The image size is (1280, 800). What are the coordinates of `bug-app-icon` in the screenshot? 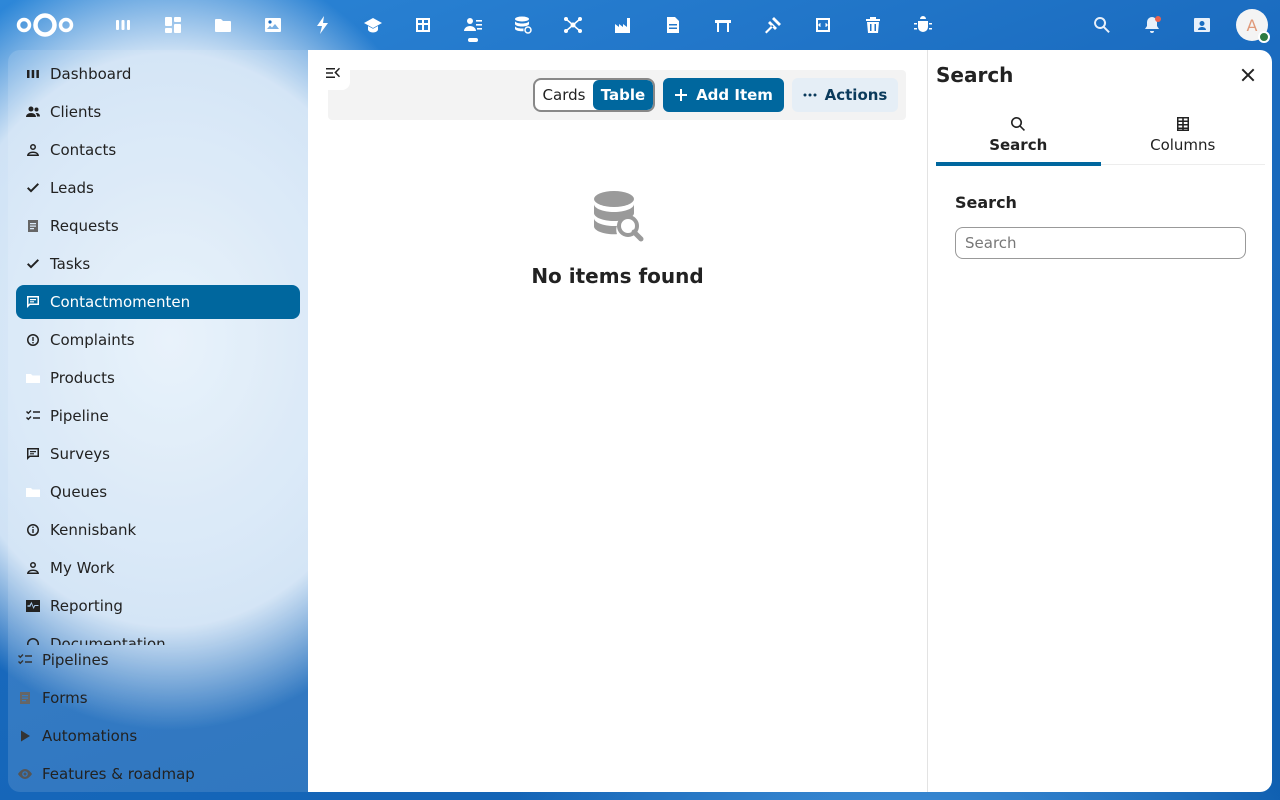 It's located at (923, 25).